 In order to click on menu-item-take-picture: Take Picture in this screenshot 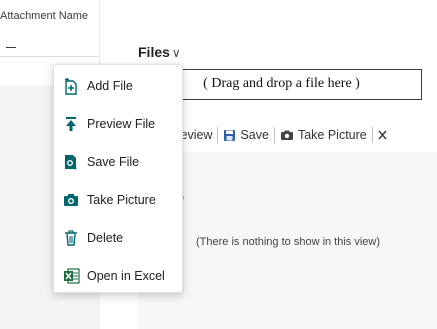, I will do `click(118, 200)`.